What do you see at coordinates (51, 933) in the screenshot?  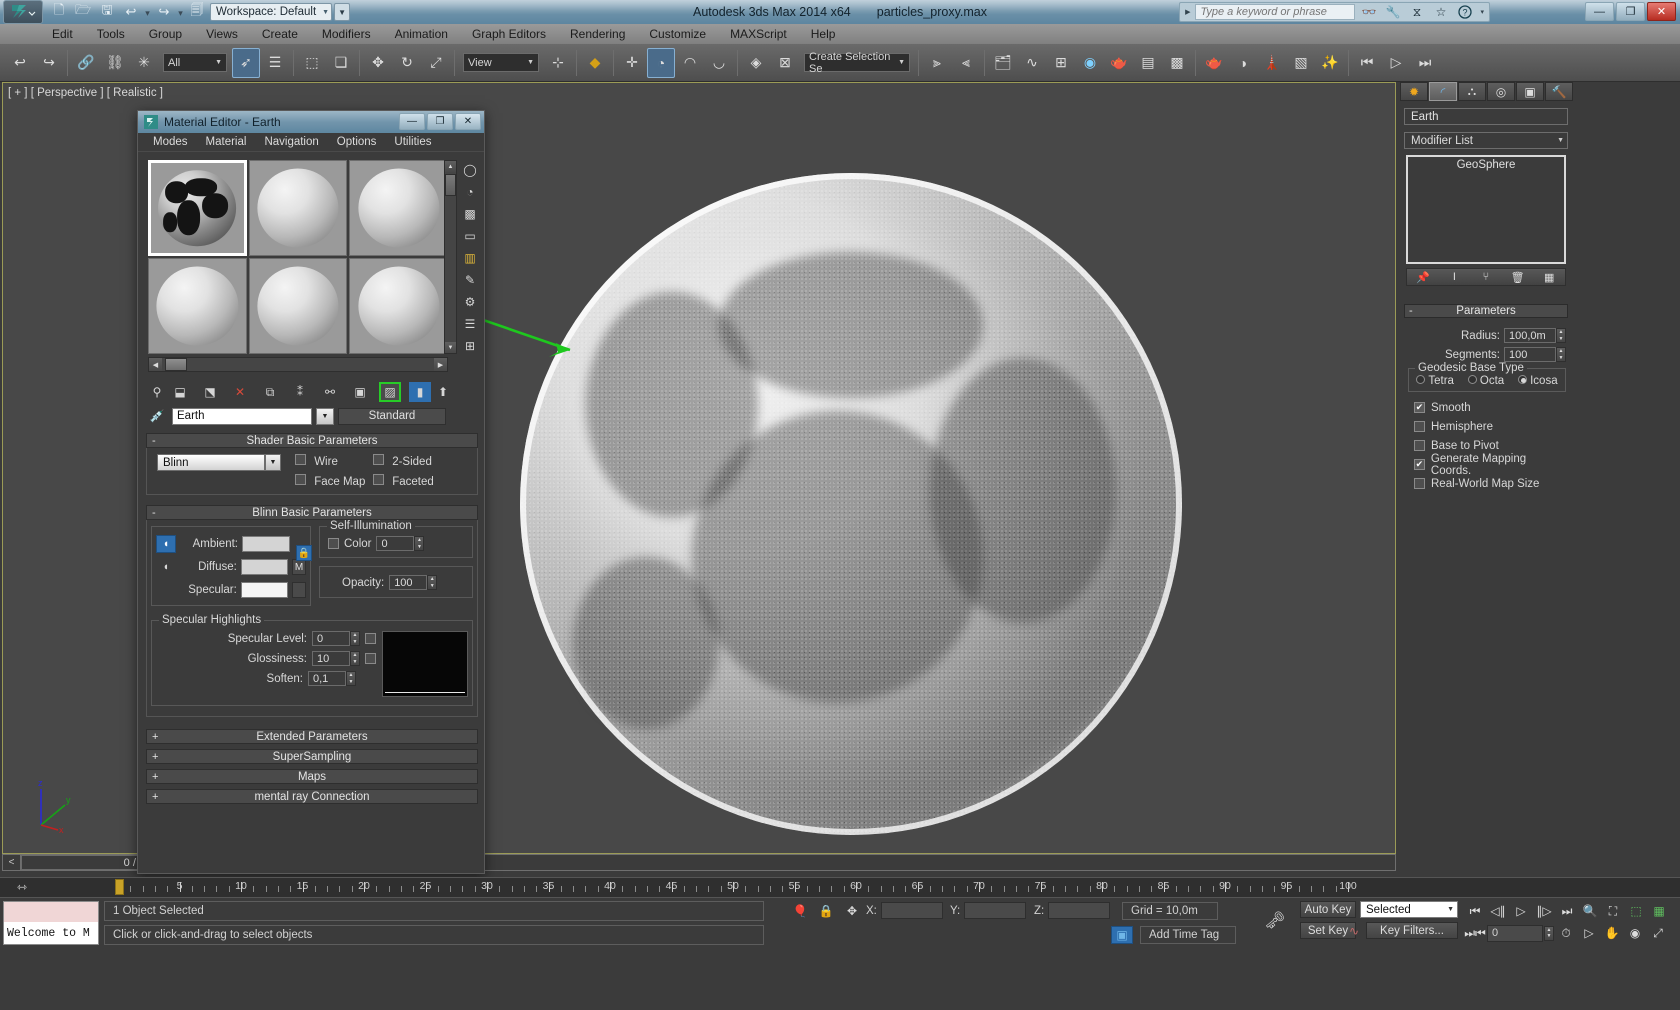 I see `maxscript-prompt-text: Welcome to M` at bounding box center [51, 933].